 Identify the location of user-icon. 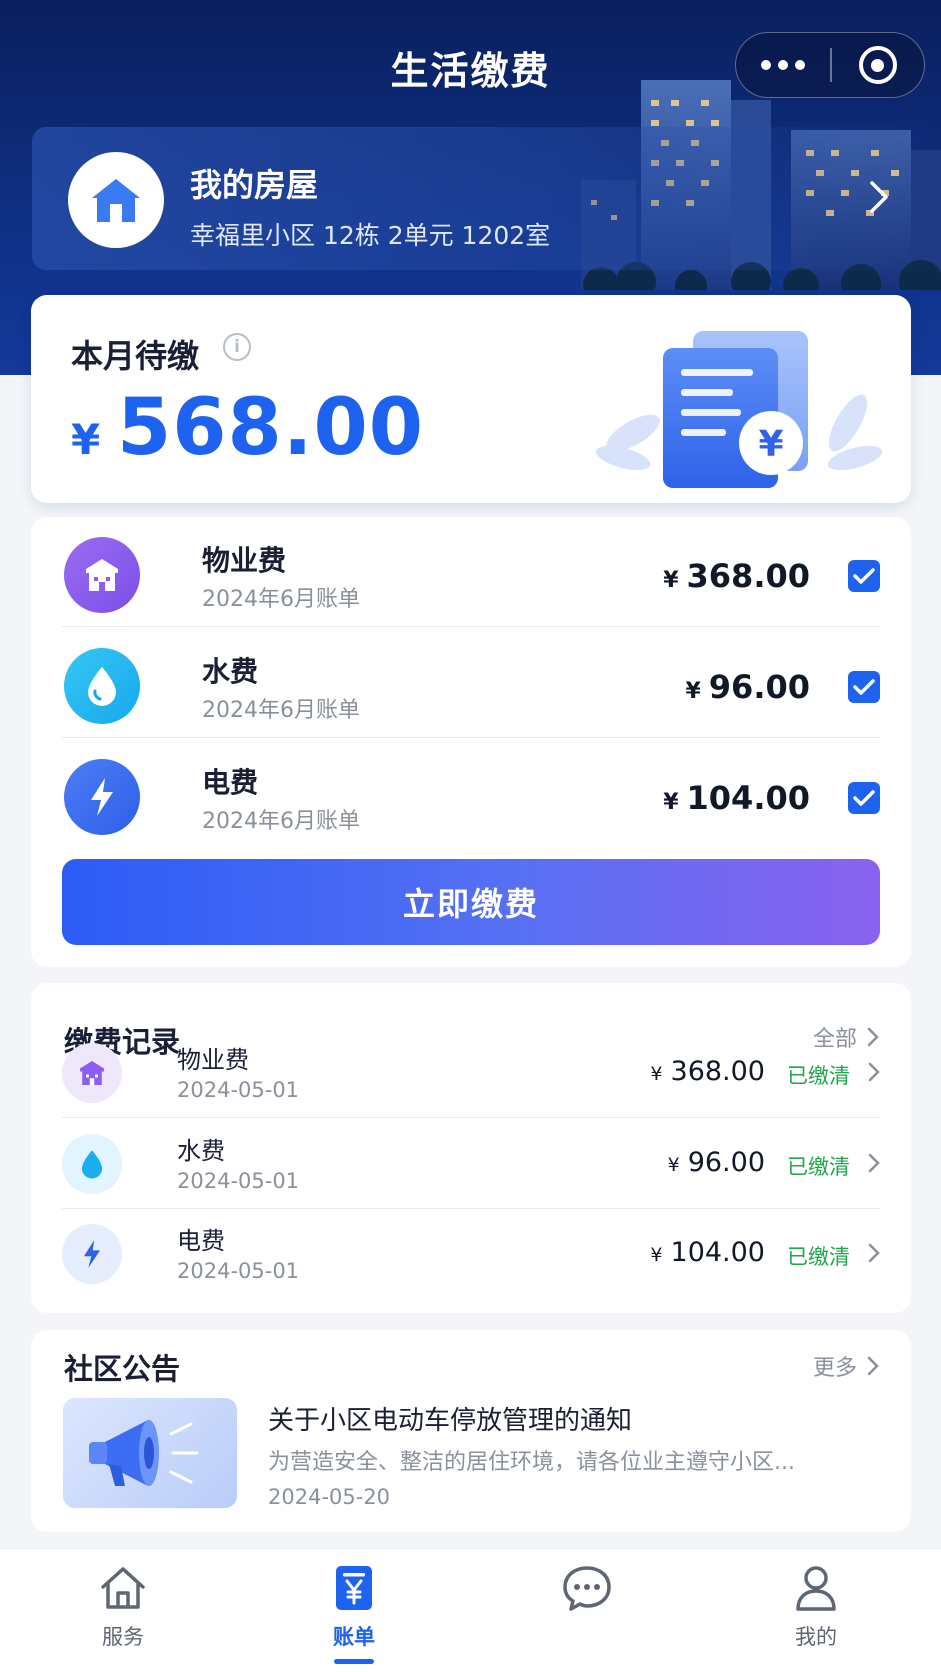
(816, 1588).